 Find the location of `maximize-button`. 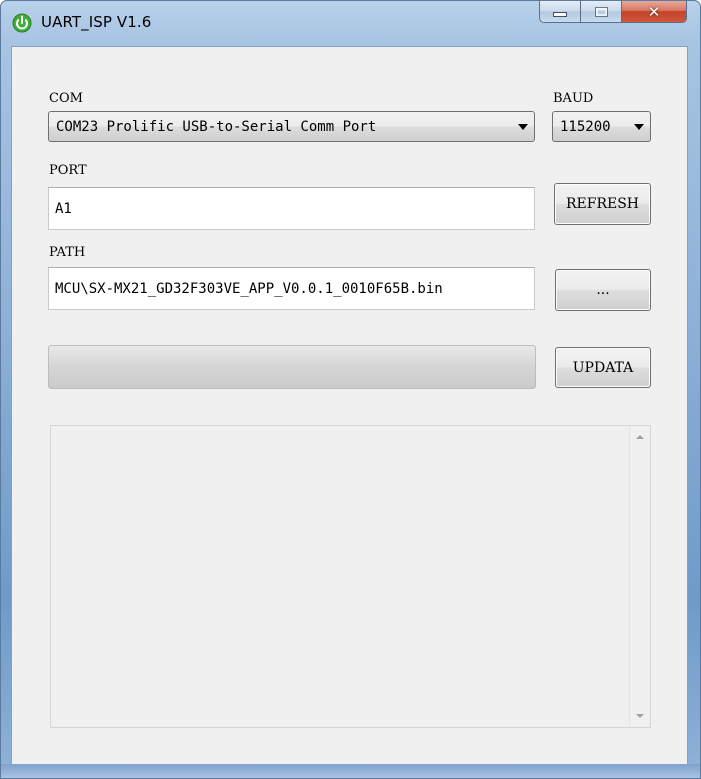

maximize-button is located at coordinates (601, 12).